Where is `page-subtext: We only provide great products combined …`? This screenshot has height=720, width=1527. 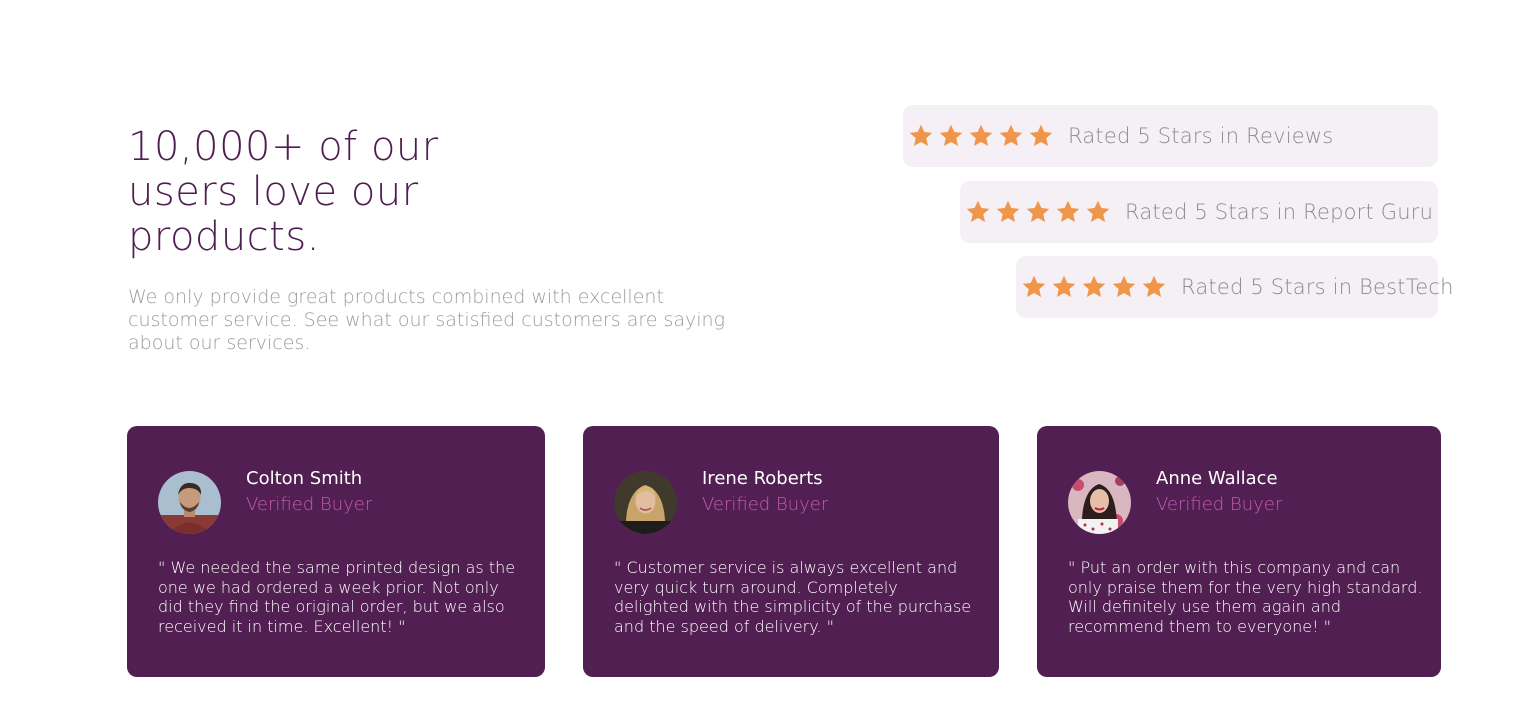
page-subtext: We only provide great products combined … is located at coordinates (426, 320).